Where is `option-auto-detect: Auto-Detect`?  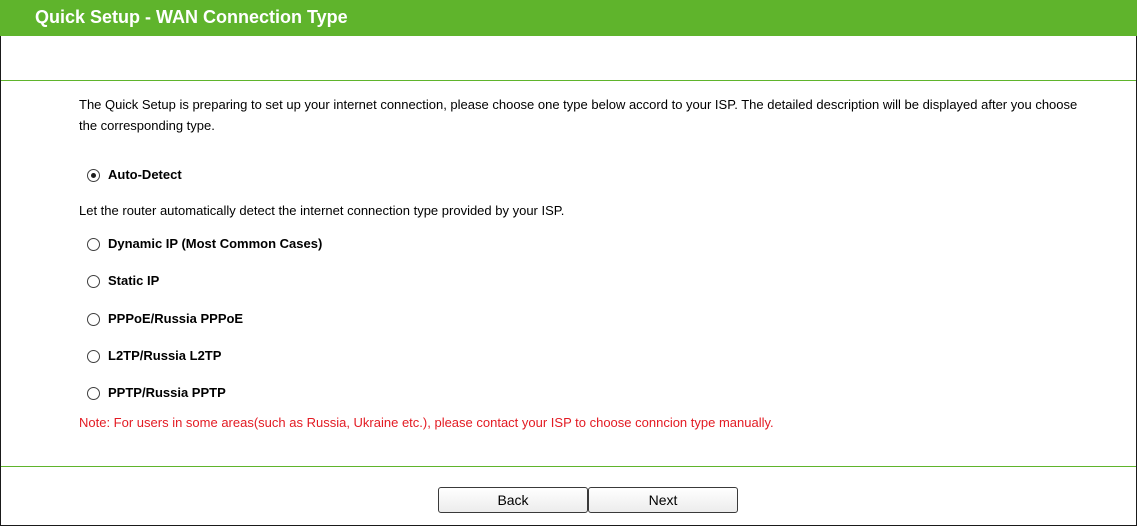 option-auto-detect: Auto-Detect is located at coordinates (134, 175).